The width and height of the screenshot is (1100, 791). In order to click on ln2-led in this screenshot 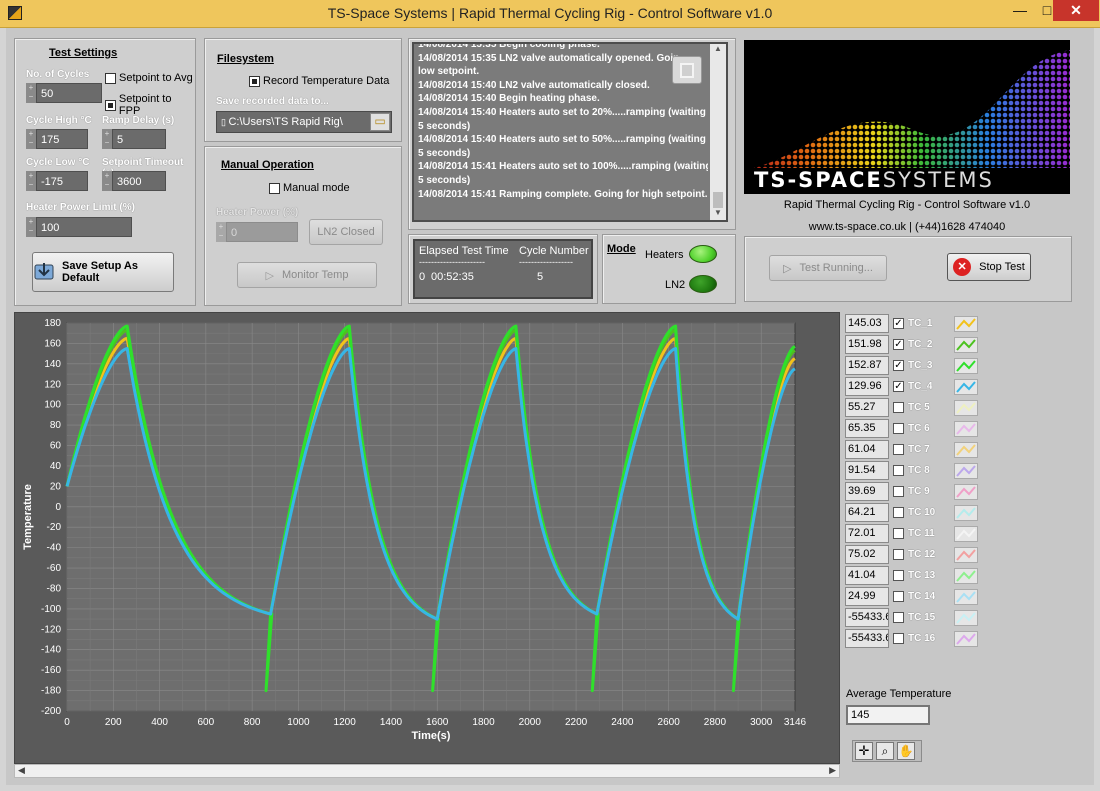, I will do `click(703, 284)`.